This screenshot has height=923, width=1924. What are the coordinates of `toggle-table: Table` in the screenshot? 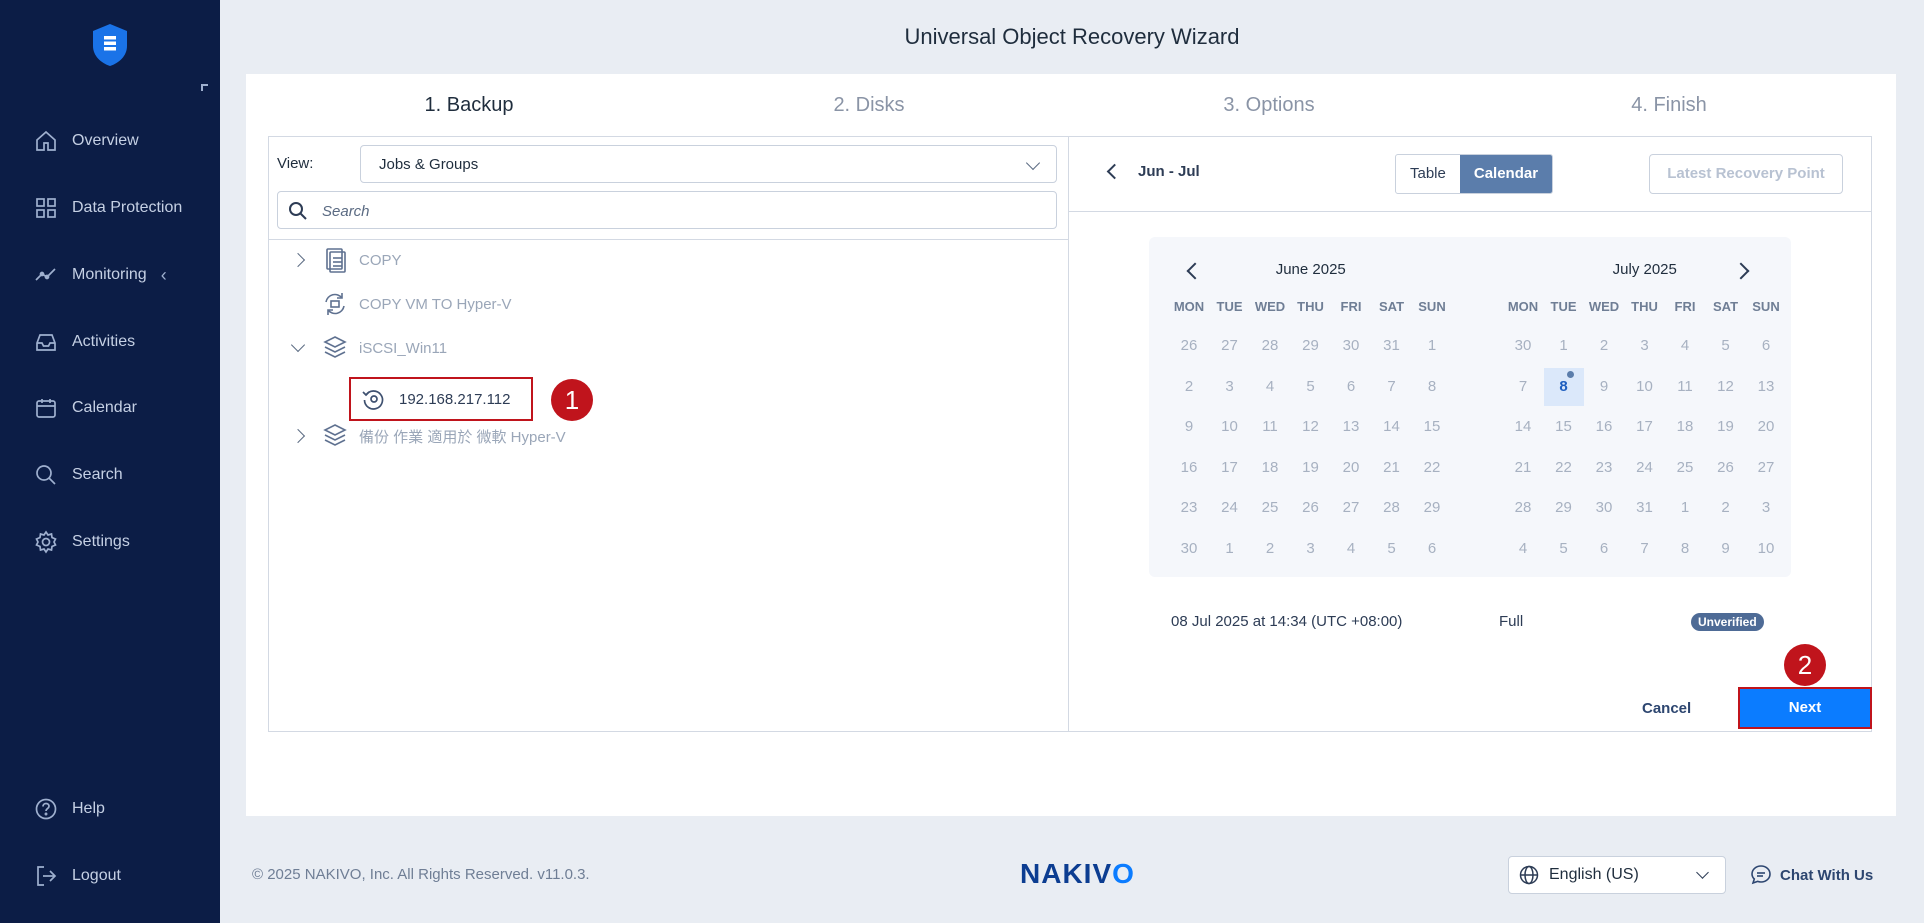 It's located at (1428, 174).